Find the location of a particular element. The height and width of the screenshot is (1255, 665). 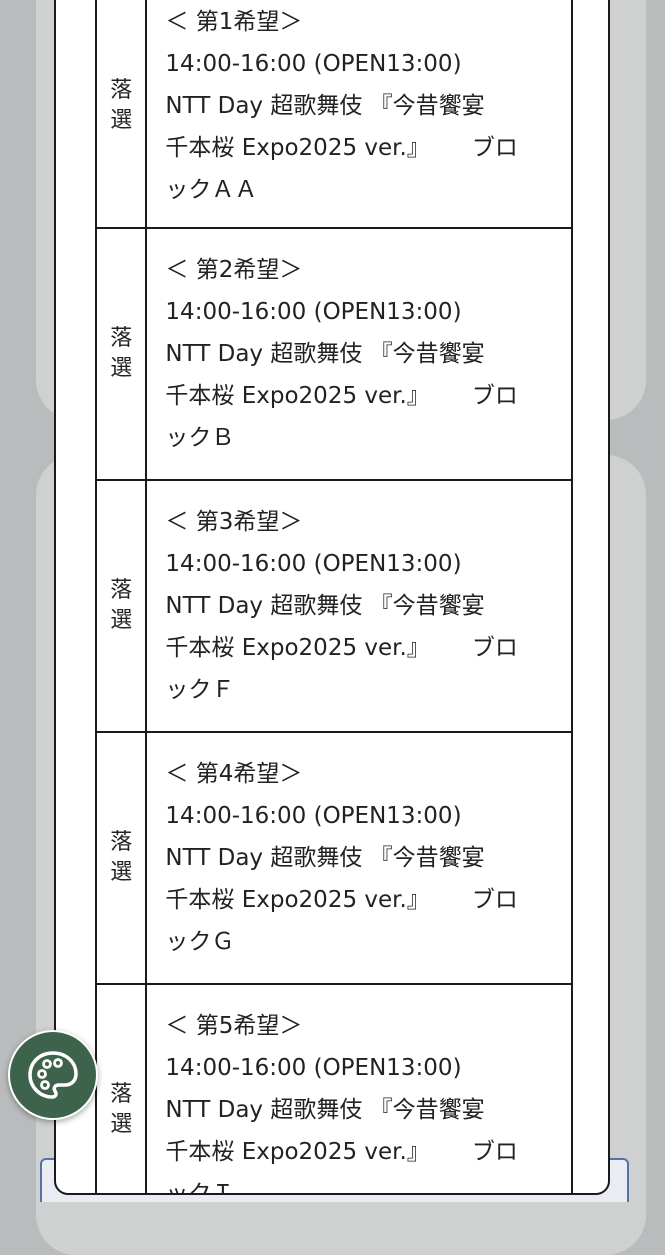

choice-label: ＜ 第5希望＞ is located at coordinates (234, 1026).